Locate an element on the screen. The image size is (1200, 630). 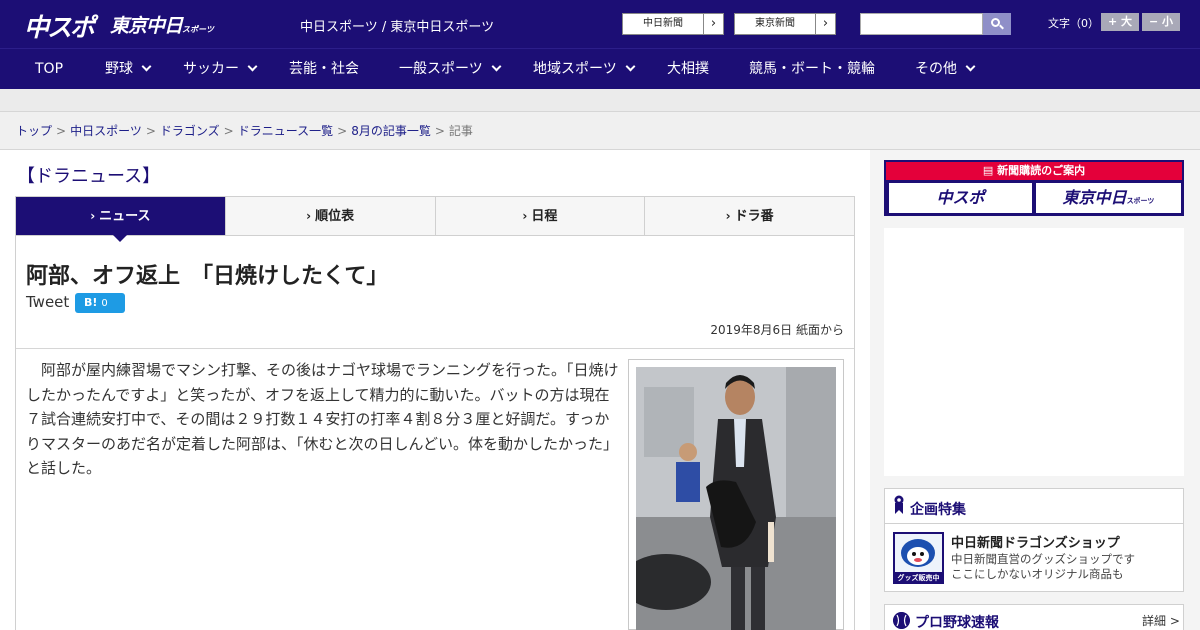
nav-label: サッカー is located at coordinates (211, 69).